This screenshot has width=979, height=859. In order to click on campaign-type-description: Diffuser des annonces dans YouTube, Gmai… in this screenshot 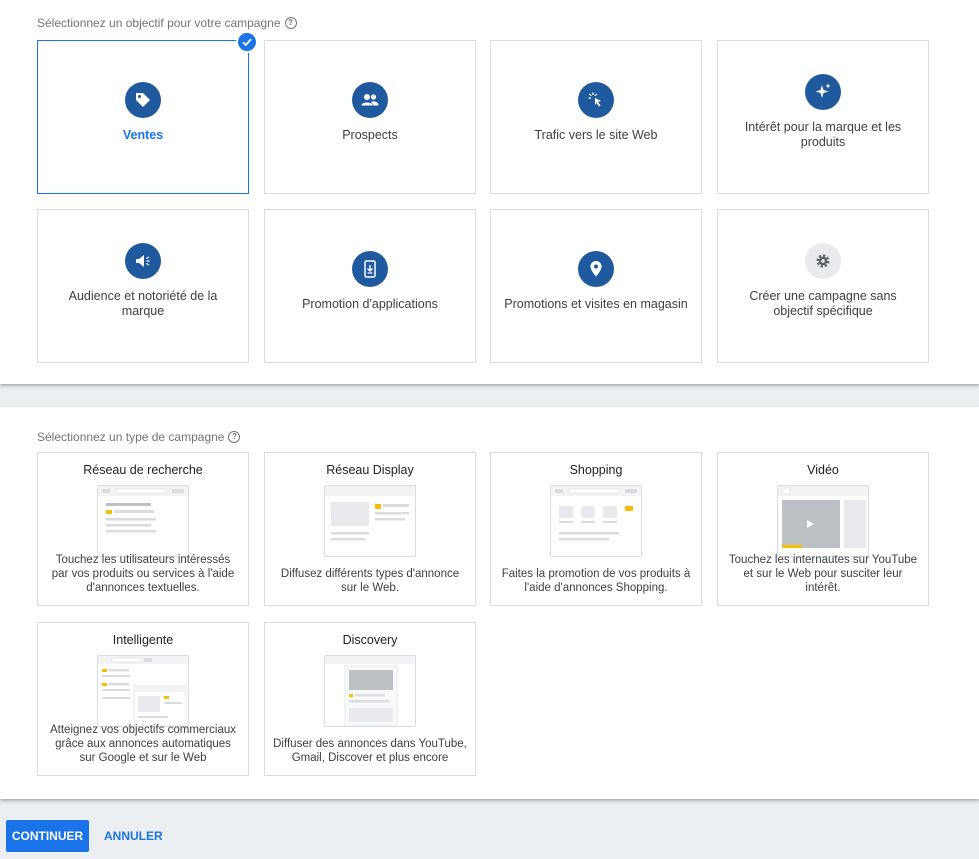, I will do `click(370, 751)`.